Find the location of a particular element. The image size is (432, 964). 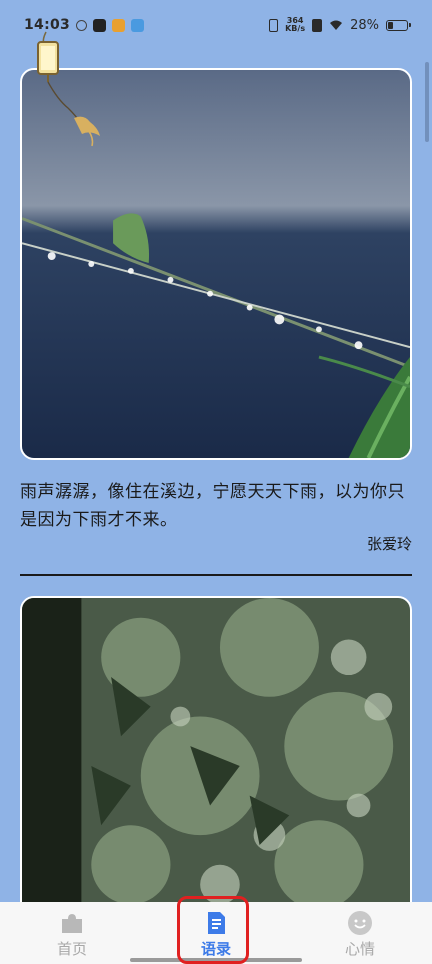

home-indicator is located at coordinates (216, 960).